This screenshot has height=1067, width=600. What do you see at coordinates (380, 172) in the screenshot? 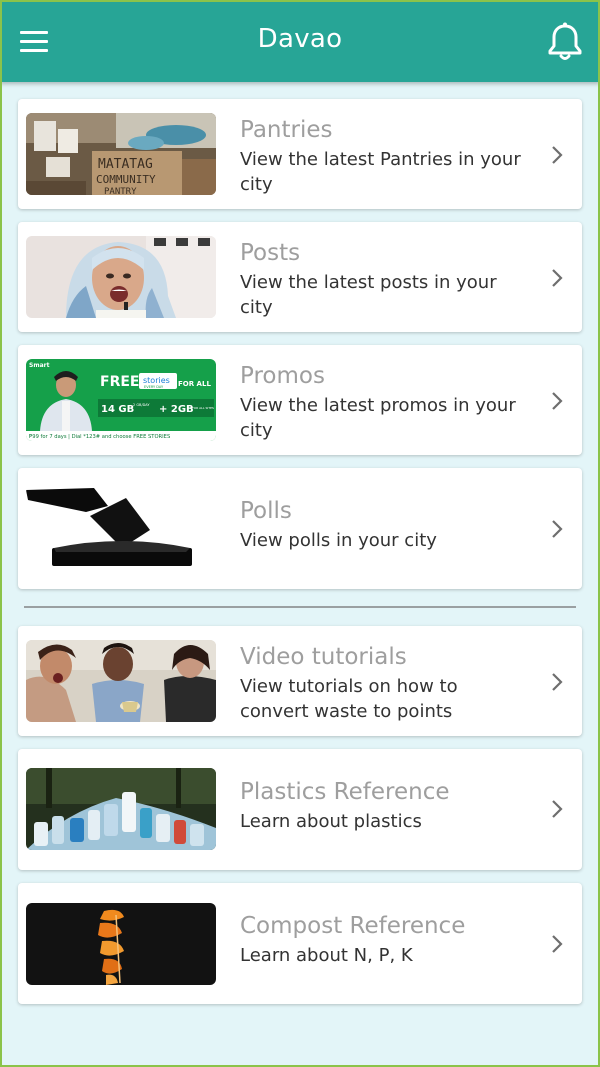
I see `card-subtitle: View the latest Pantries in your city` at bounding box center [380, 172].